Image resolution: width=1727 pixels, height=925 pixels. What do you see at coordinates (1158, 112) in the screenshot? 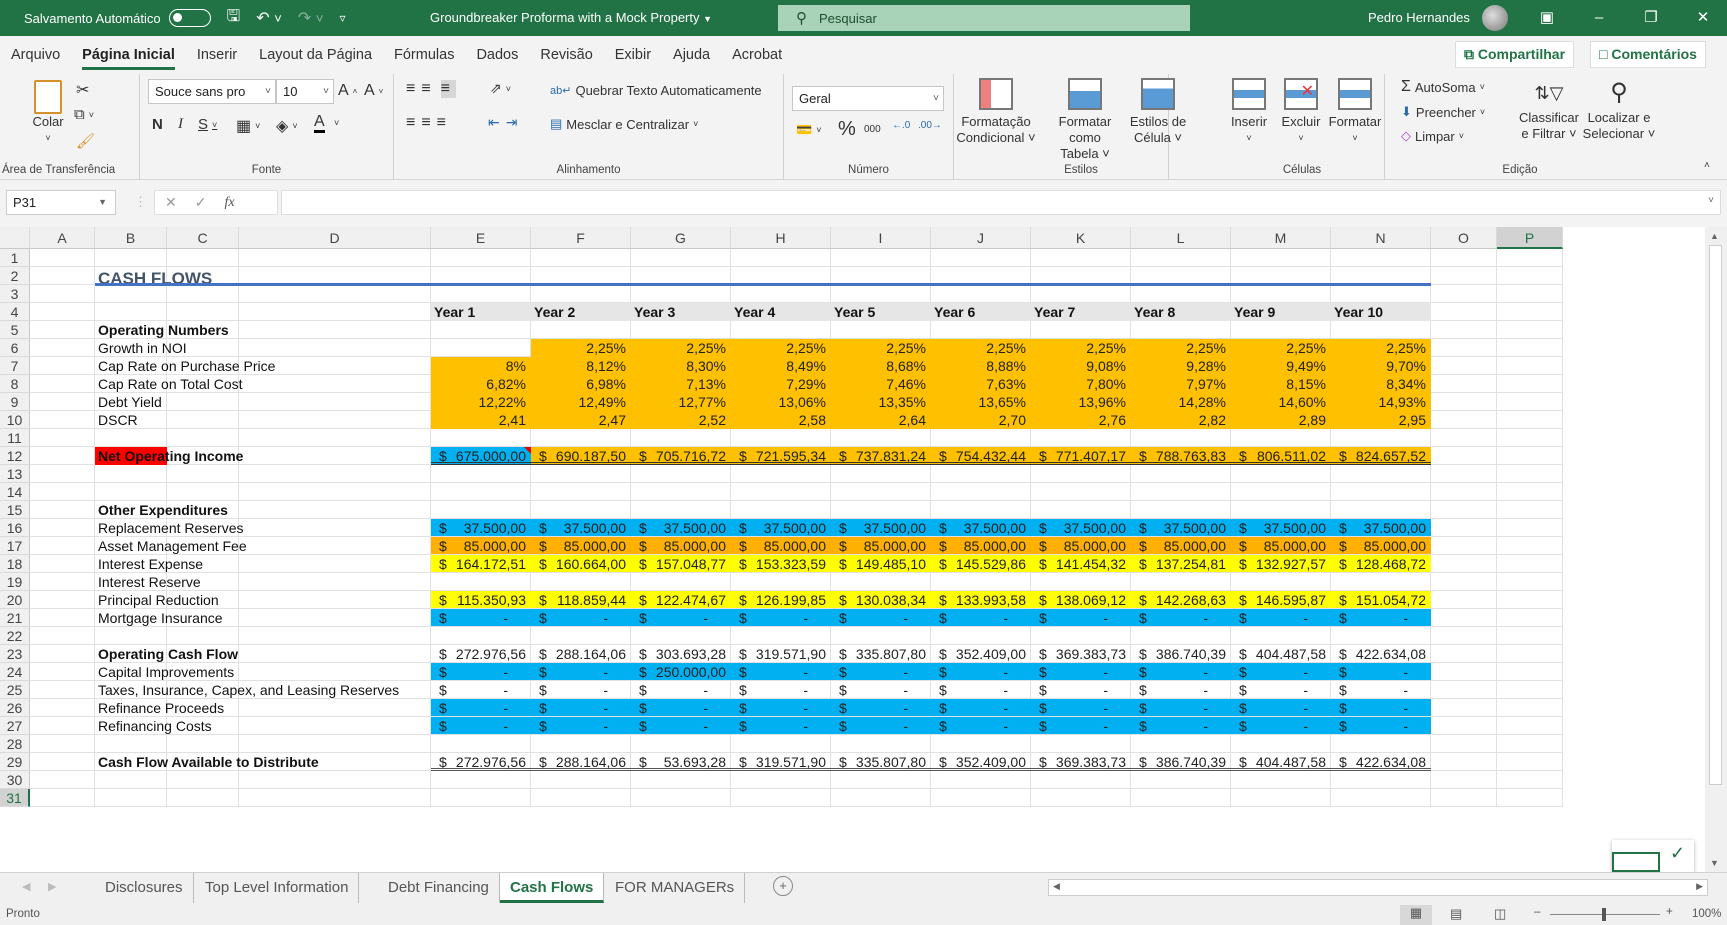
I see `cell-styles-button: Estilos de Célula ˅` at bounding box center [1158, 112].